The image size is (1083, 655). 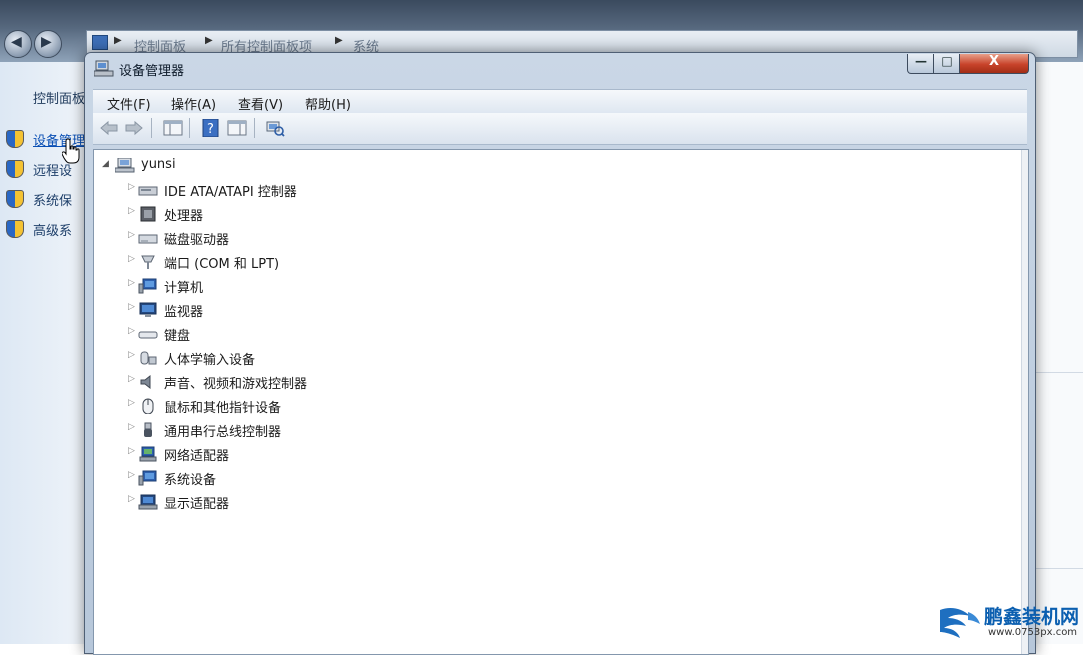 What do you see at coordinates (222, 264) in the screenshot?
I see `tree-item-label: 端口 (COM 和 LPT)` at bounding box center [222, 264].